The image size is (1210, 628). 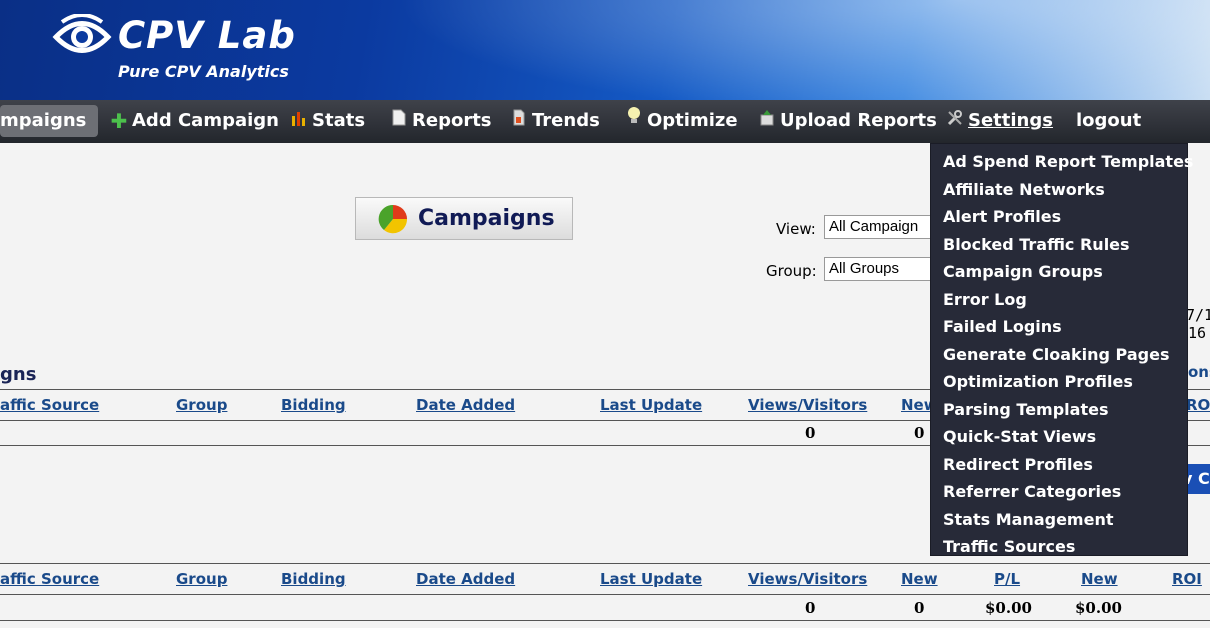 What do you see at coordinates (919, 579) in the screenshot?
I see `col-new: New` at bounding box center [919, 579].